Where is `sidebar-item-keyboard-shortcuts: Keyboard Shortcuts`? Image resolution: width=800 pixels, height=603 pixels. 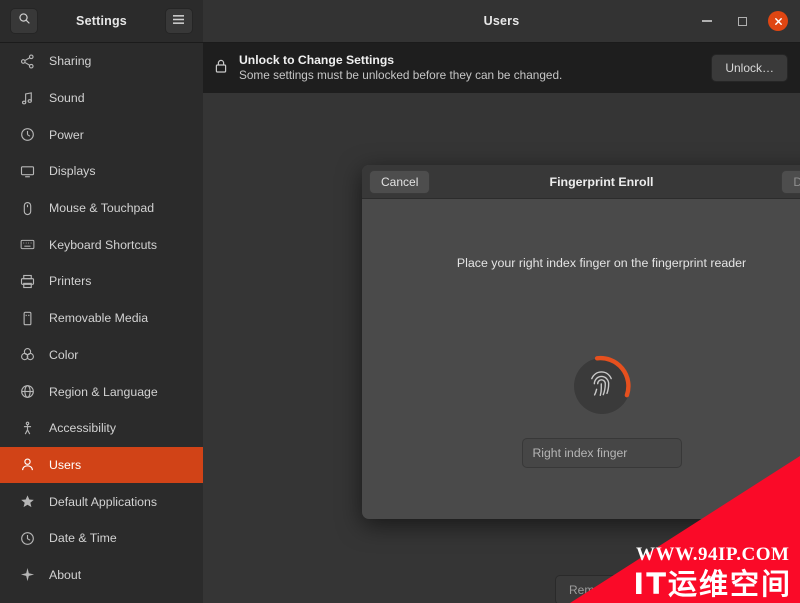 sidebar-item-keyboard-shortcuts: Keyboard Shortcuts is located at coordinates (101, 244).